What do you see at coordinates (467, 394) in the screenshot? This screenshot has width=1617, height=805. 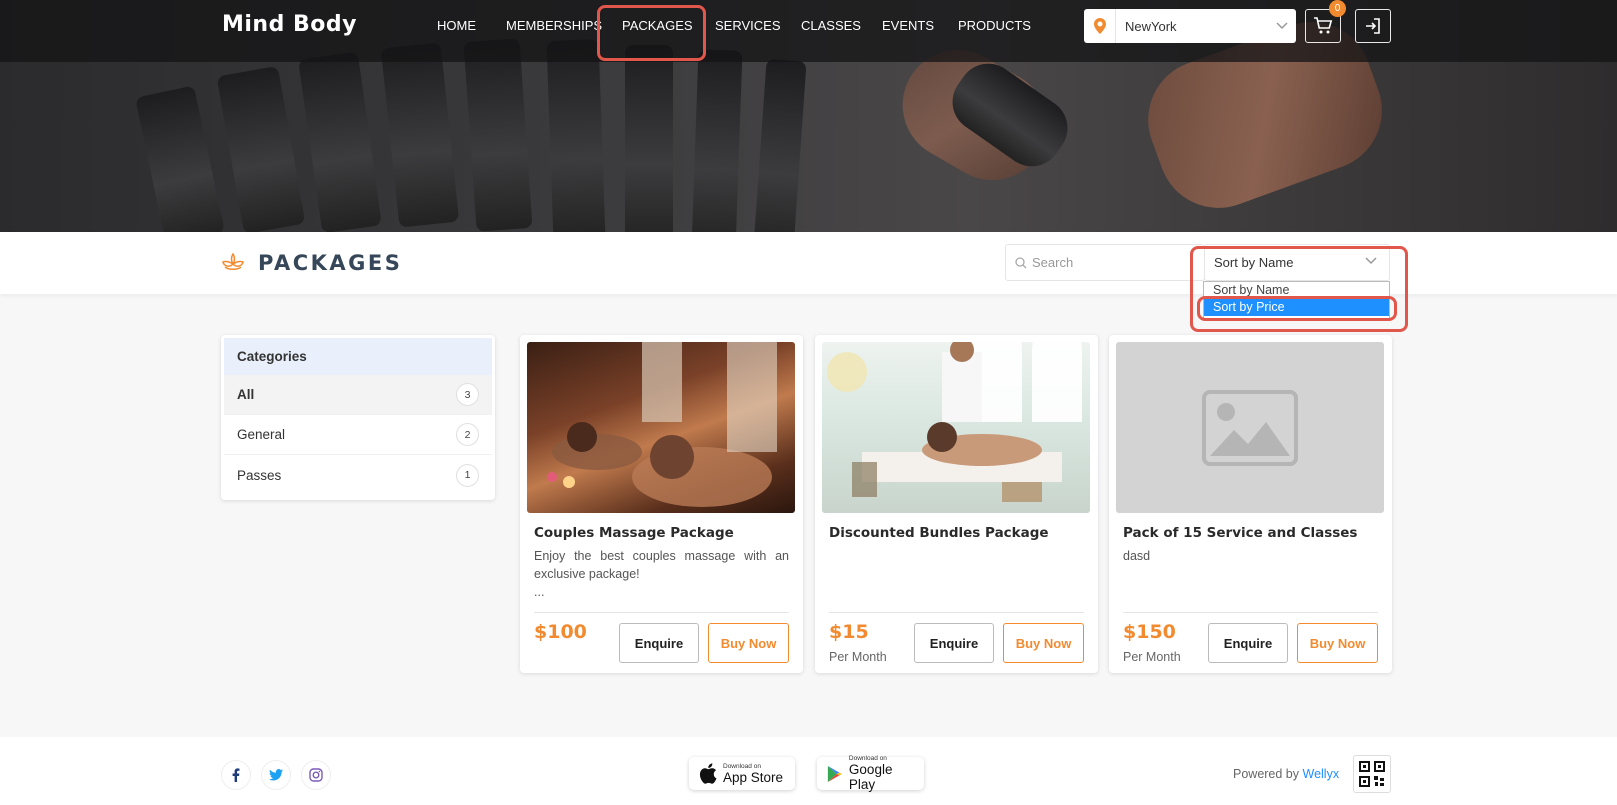 I see `category-count: 3` at bounding box center [467, 394].